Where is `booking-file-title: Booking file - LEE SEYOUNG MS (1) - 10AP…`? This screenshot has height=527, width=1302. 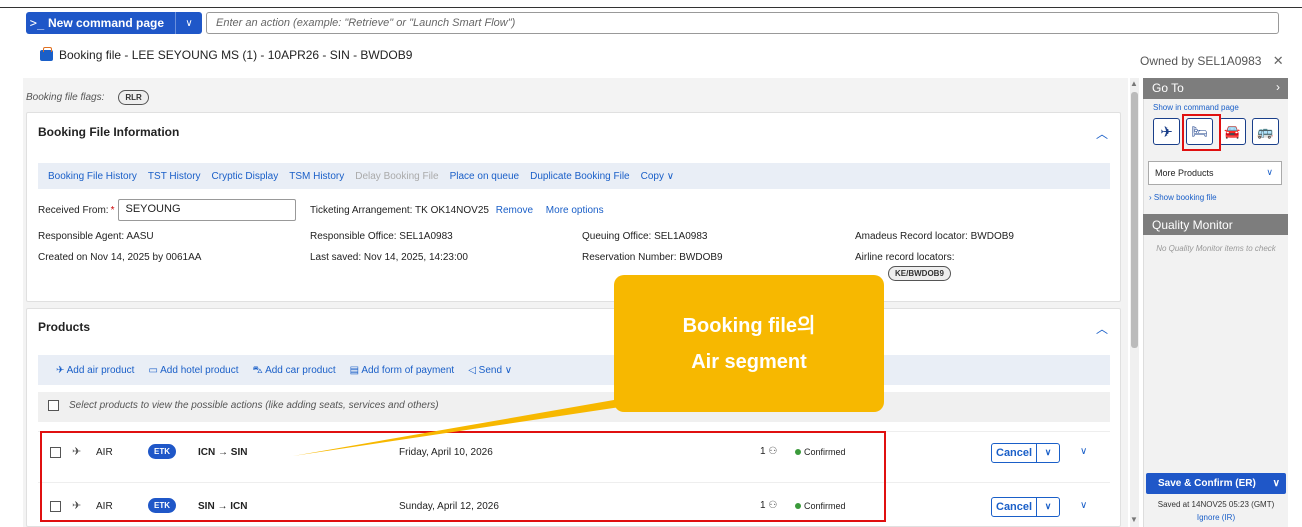
booking-file-title: Booking file - LEE SEYOUNG MS (1) - 10AP… is located at coordinates (226, 54).